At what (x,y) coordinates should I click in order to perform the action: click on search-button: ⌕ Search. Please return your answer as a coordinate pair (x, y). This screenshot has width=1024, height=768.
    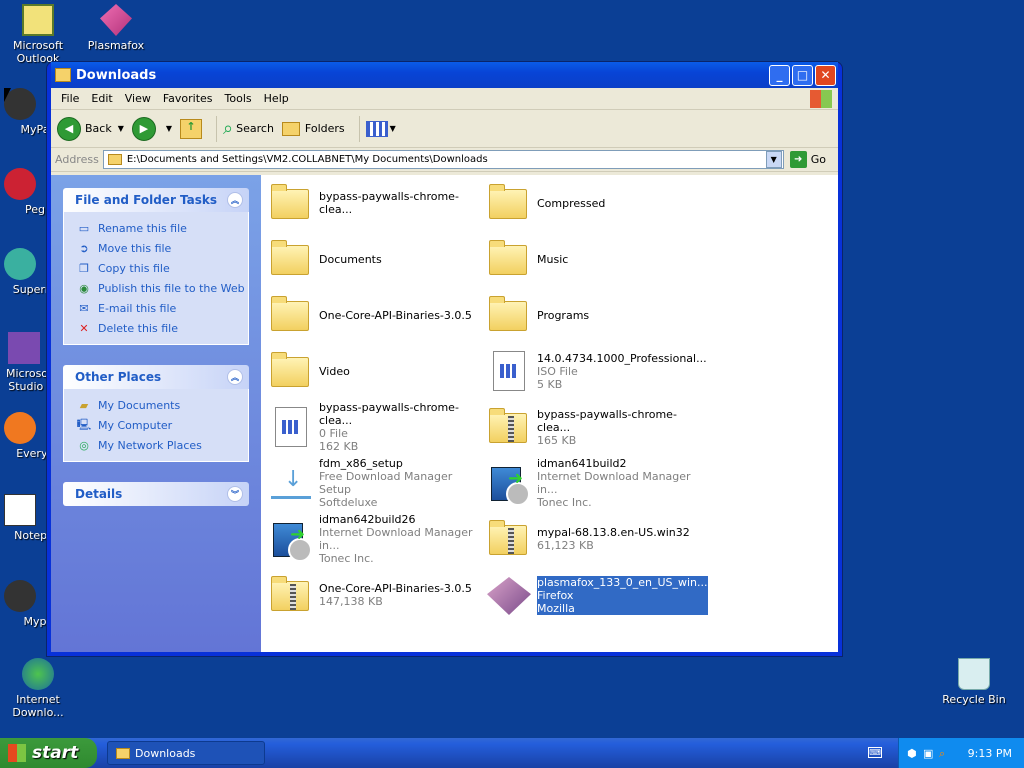
    Looking at the image, I should click on (248, 128).